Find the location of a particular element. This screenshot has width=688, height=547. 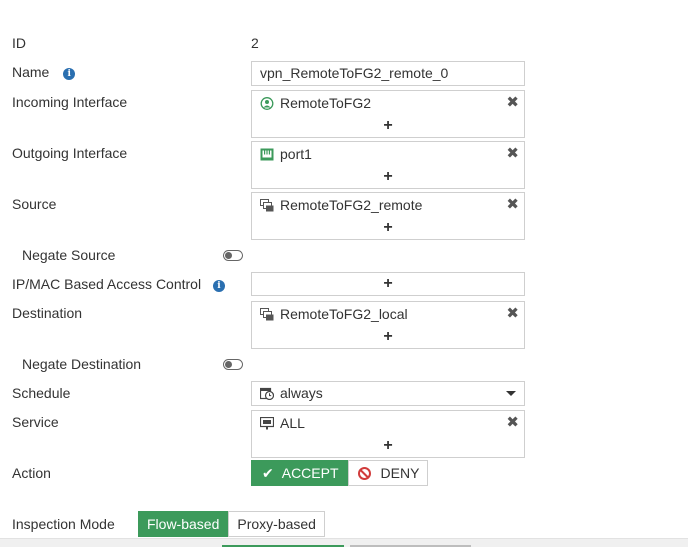

incoming-interface-value: RemoteToFG2 is located at coordinates (326, 103).